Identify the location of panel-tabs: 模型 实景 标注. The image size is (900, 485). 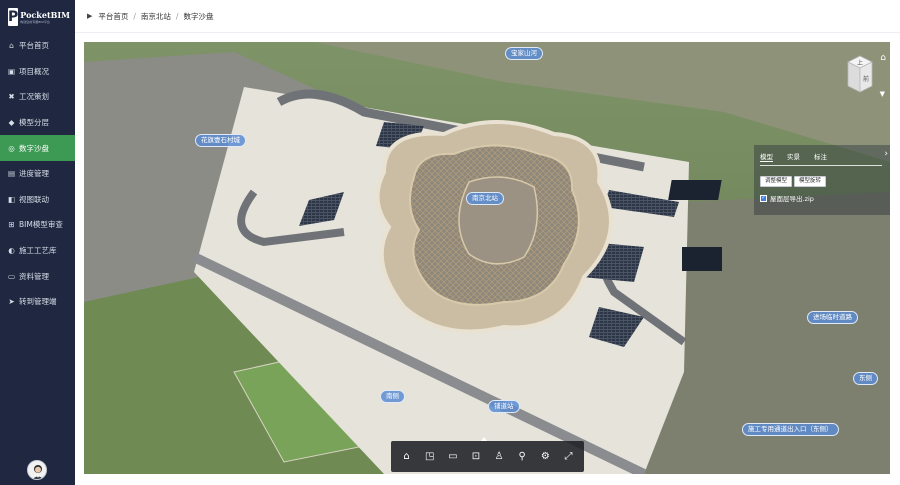
(800, 156).